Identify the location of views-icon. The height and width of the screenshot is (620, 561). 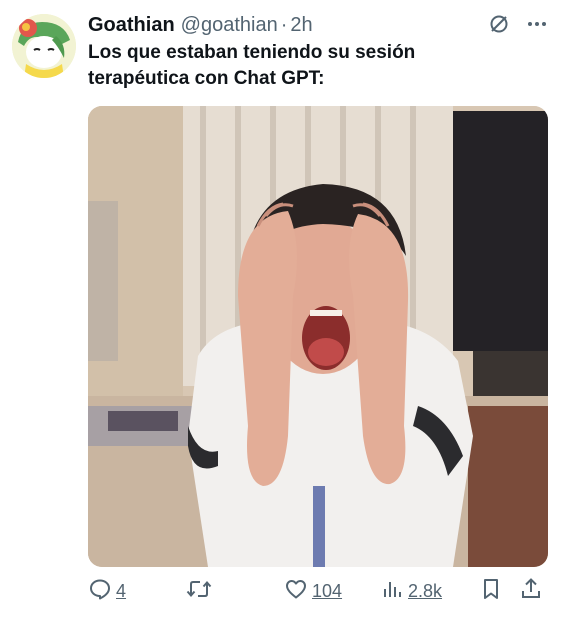
(393, 591).